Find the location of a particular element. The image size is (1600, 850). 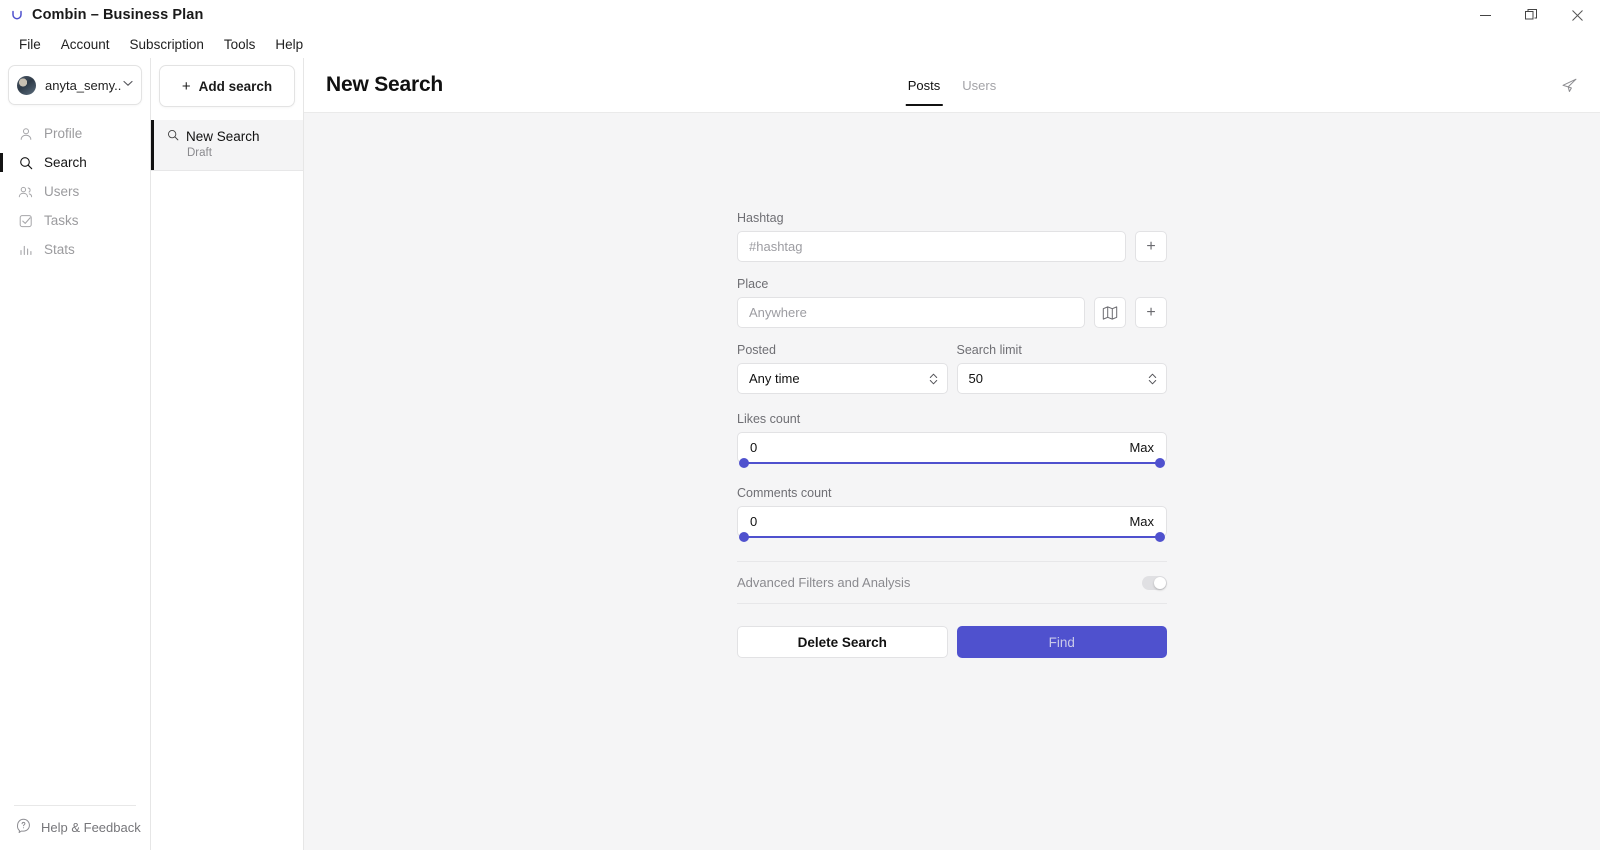

comments-count-values: 0 Max is located at coordinates (952, 521).